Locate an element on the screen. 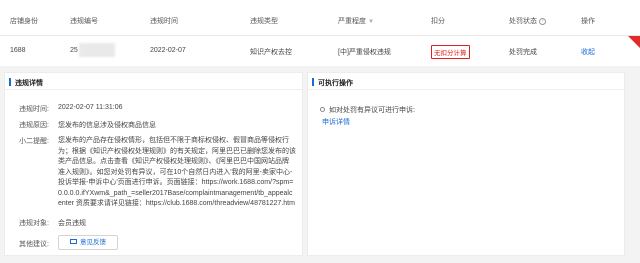 The image size is (640, 263). header-actions: 操作 is located at coordinates (588, 21).